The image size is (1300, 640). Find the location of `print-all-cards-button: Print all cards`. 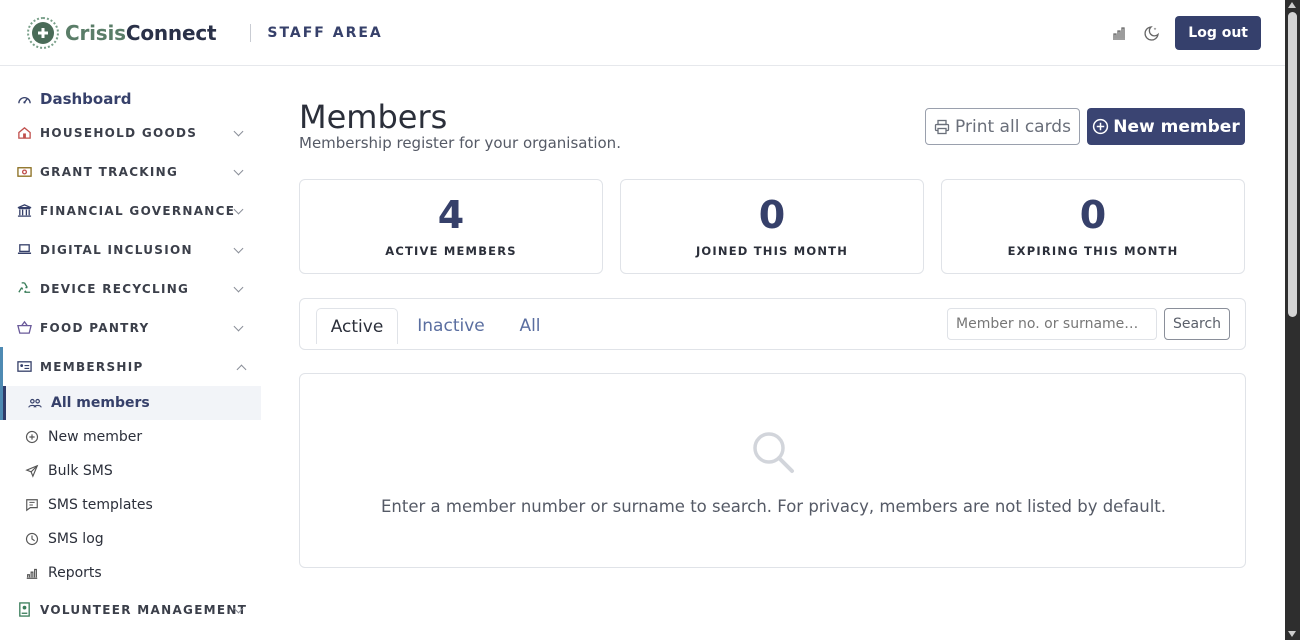

print-all-cards-button: Print all cards is located at coordinates (1002, 126).